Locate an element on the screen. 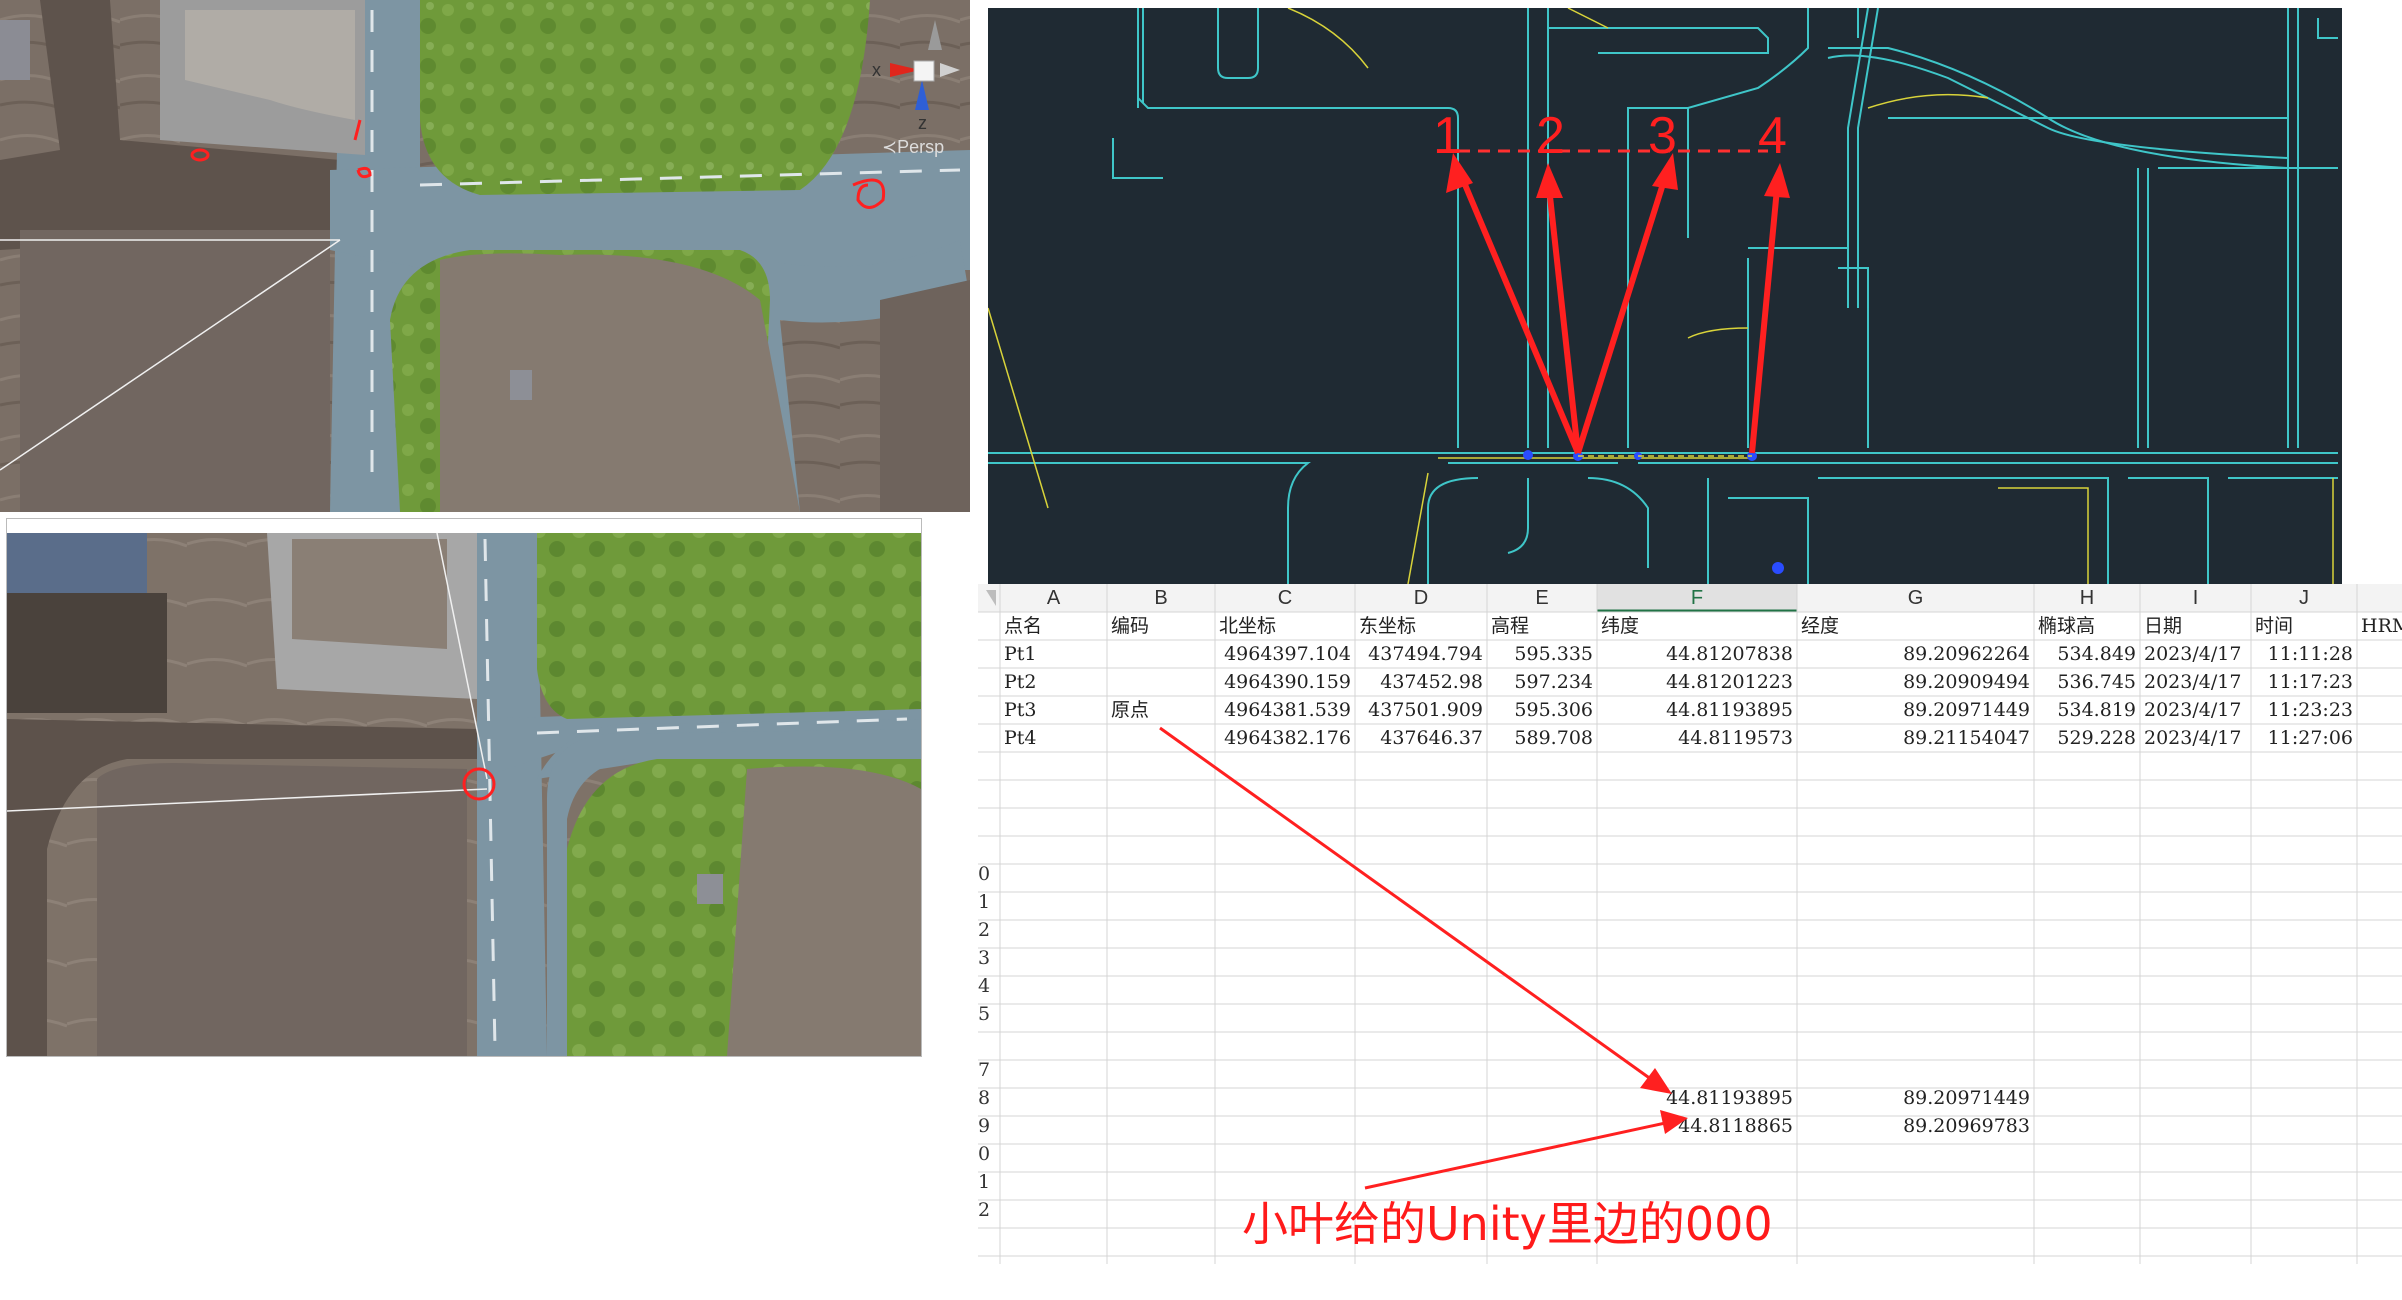 This screenshot has height=1300, width=2402. col-header-c: C is located at coordinates (1285, 598).